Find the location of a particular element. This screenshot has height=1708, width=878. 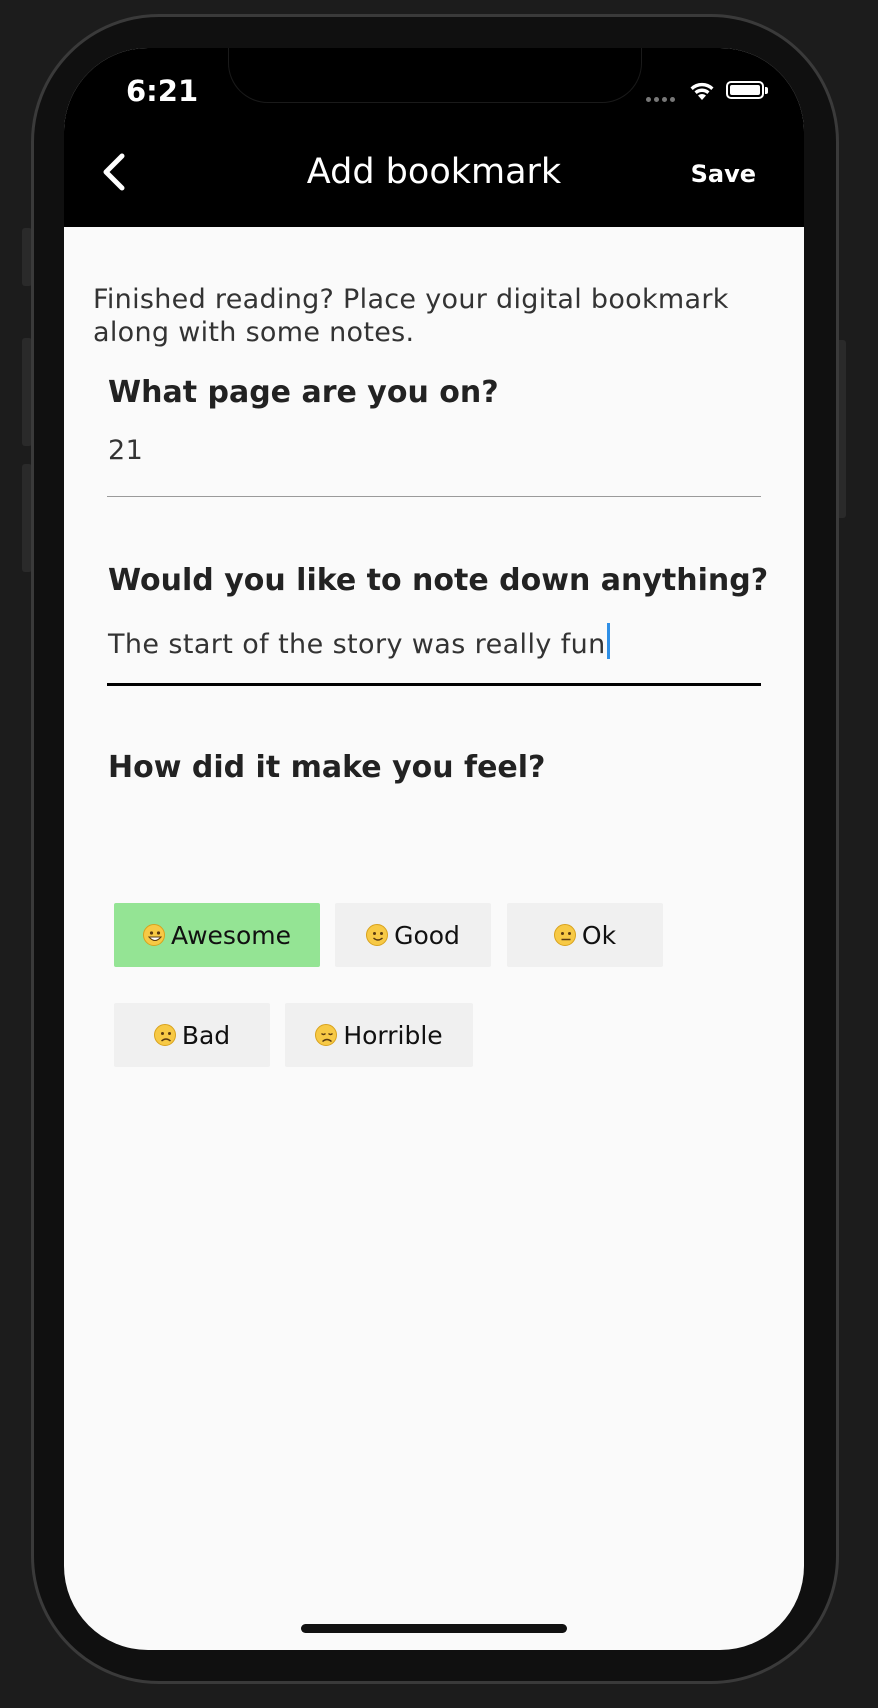

slightly-frowning-face-icon is located at coordinates (164, 1035).